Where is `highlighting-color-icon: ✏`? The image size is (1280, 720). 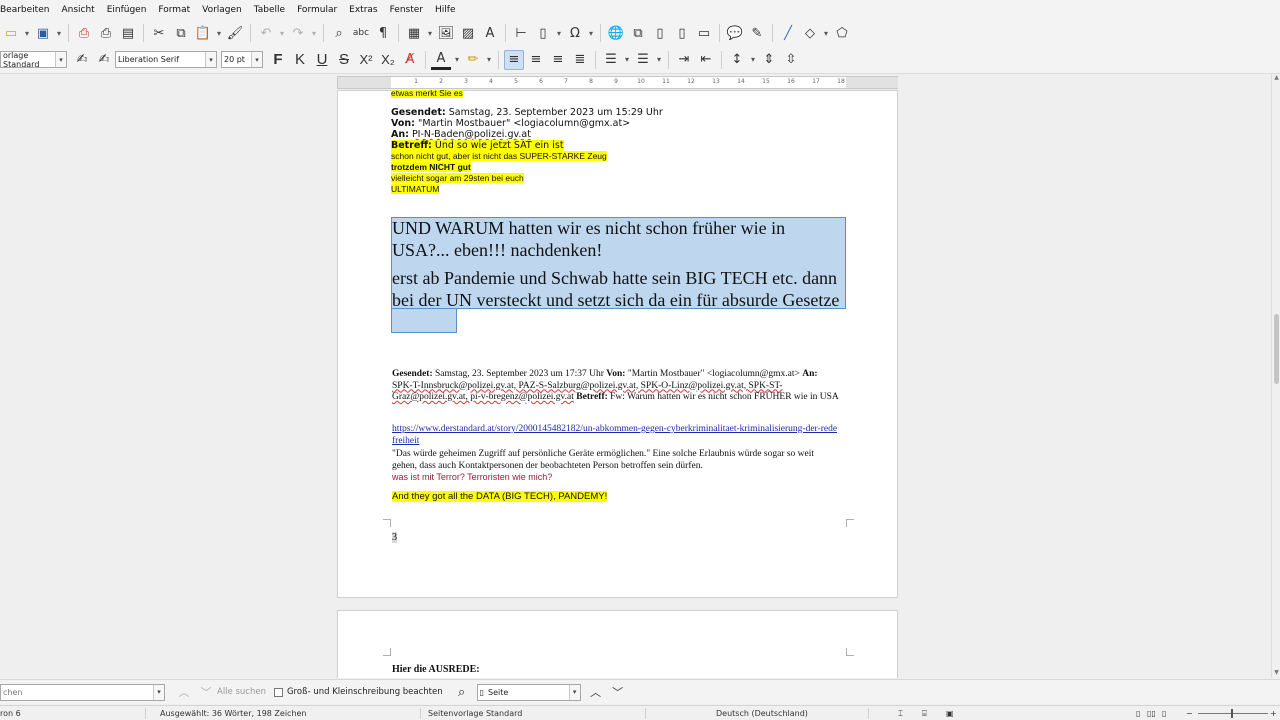 highlighting-color-icon: ✏ is located at coordinates (473, 60).